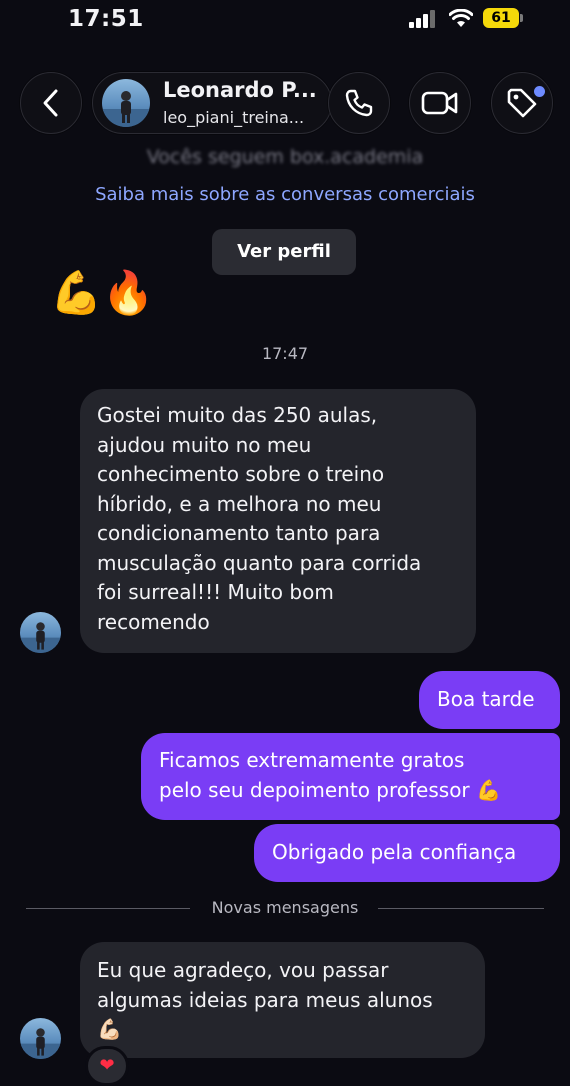 The height and width of the screenshot is (1086, 570). Describe the element at coordinates (522, 103) in the screenshot. I see `label-tag-button` at that location.